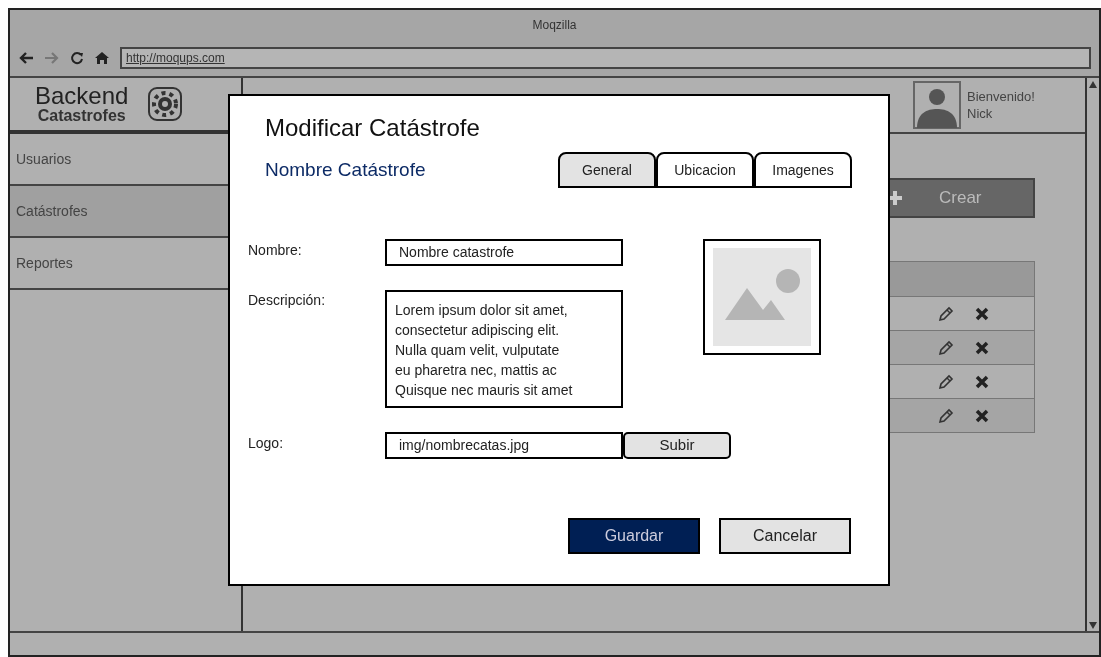 Image resolution: width=1101 pixels, height=657 pixels. What do you see at coordinates (165, 104) in the screenshot?
I see `settings-icon` at bounding box center [165, 104].